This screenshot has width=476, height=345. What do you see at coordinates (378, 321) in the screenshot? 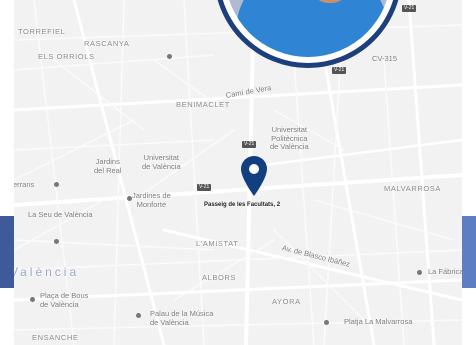
I see `place-platja-malvarrosa: Platja La Malvarrosa` at bounding box center [378, 321].